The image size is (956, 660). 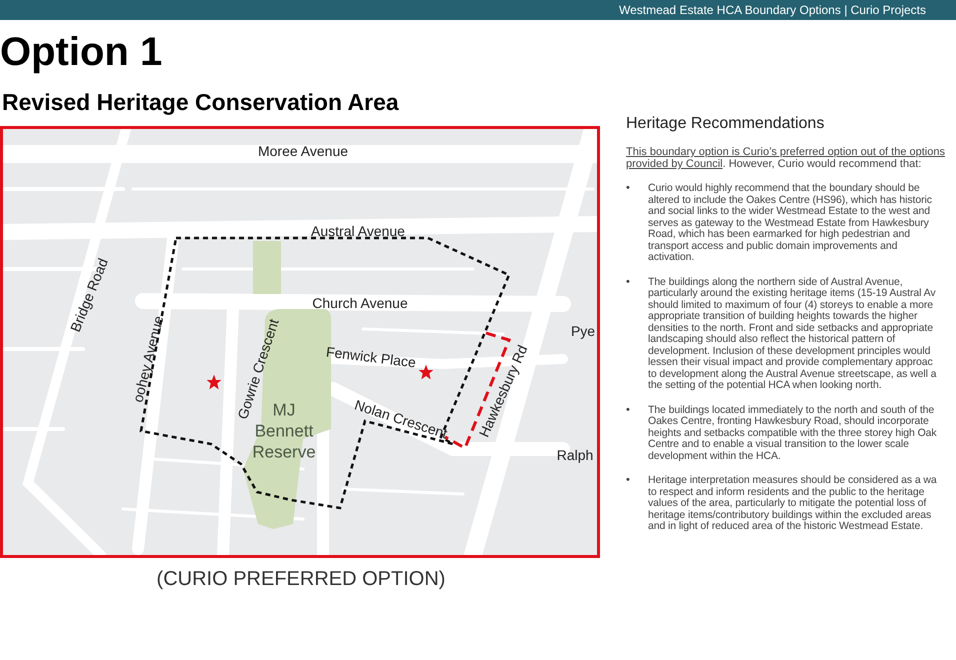 What do you see at coordinates (792, 433) in the screenshot?
I see `recommendation-paragraph: The buildings located immediately to the north and south of the Oakes Centre, fronting Hawkesbury Road, should incorporate heights and setbacks compatible with the three storey high Oak Centre and to enable a visual transition to the lower scale development within the HCA.` at bounding box center [792, 433].